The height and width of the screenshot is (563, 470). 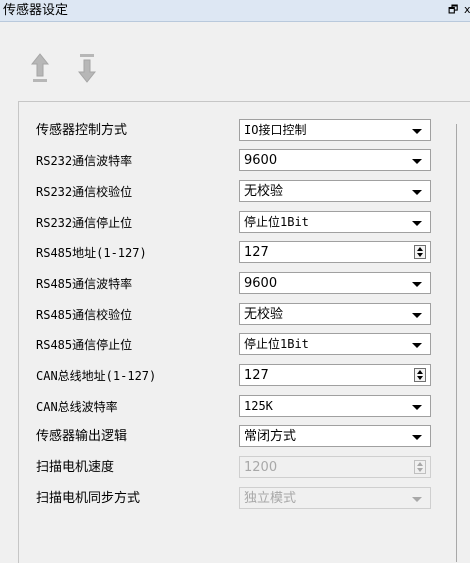 I want to click on setting-label: RS232通信波特率, so click(x=84, y=161).